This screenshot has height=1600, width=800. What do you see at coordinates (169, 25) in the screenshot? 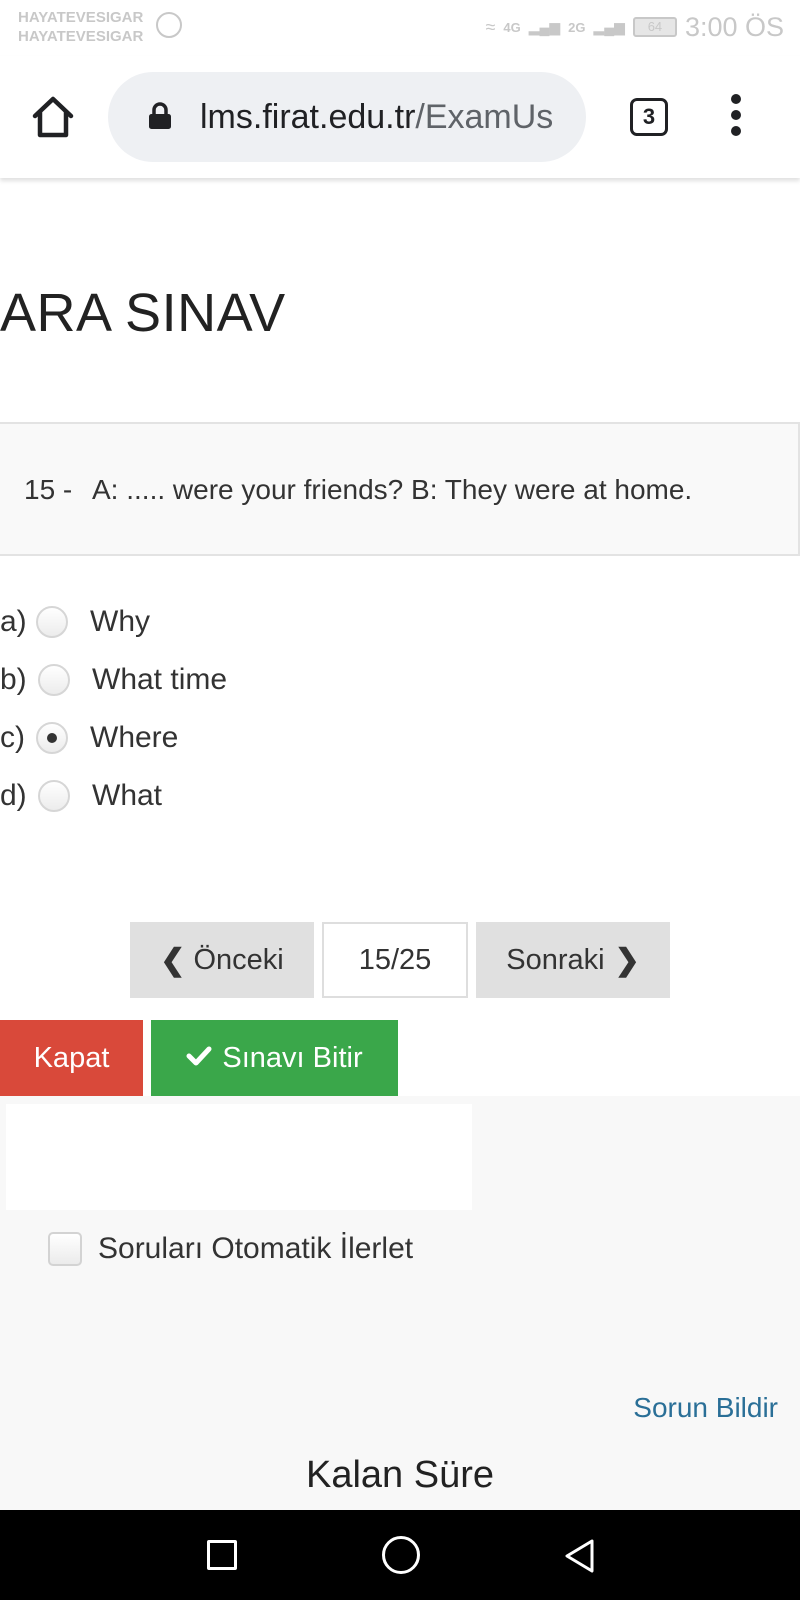
I see `whatsapp-icon` at bounding box center [169, 25].